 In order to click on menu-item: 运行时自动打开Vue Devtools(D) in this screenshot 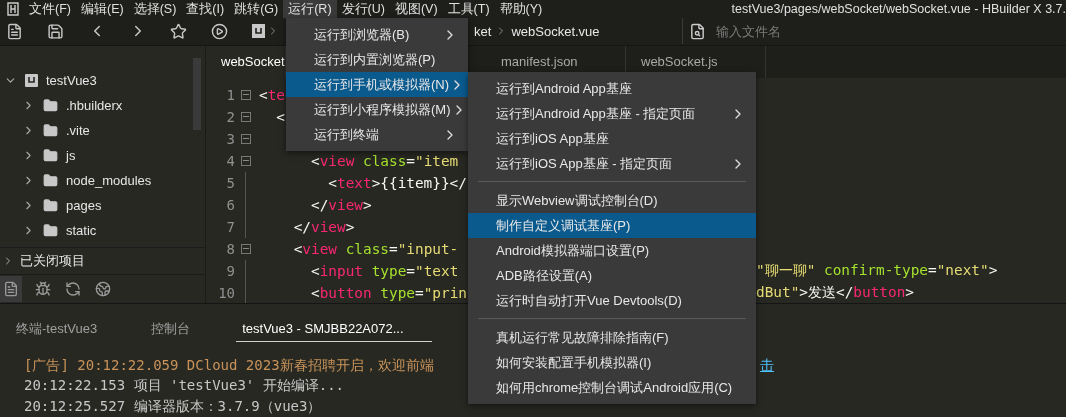, I will do `click(612, 300)`.